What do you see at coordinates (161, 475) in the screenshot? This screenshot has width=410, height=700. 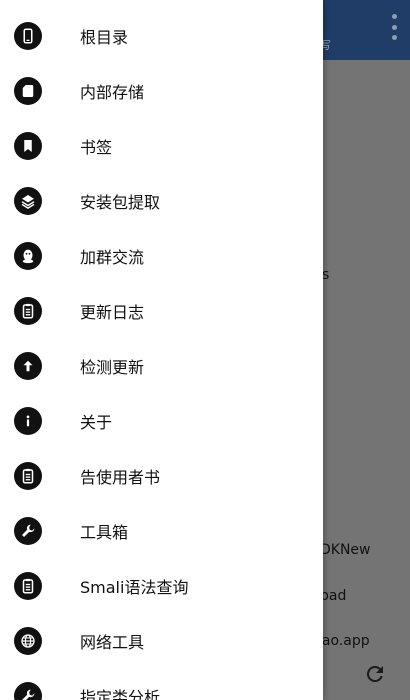 I see `menu-item-user-notice: 告使用者书` at bounding box center [161, 475].